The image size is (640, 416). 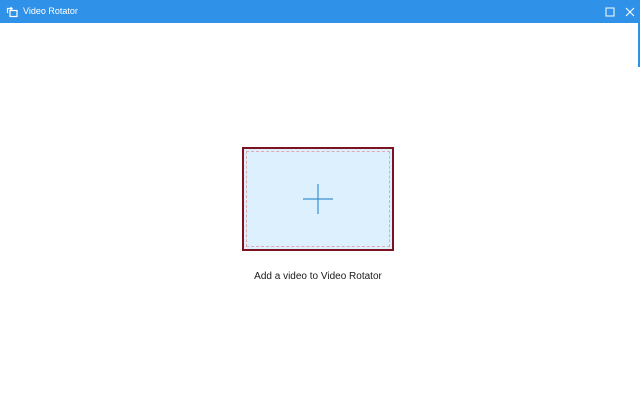 I want to click on add-video-drop-zone, so click(x=318, y=199).